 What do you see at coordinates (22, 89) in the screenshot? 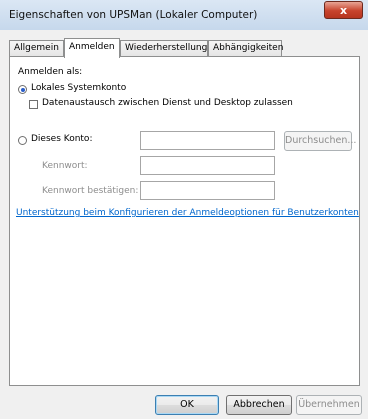
I see `local-system-radio` at bounding box center [22, 89].